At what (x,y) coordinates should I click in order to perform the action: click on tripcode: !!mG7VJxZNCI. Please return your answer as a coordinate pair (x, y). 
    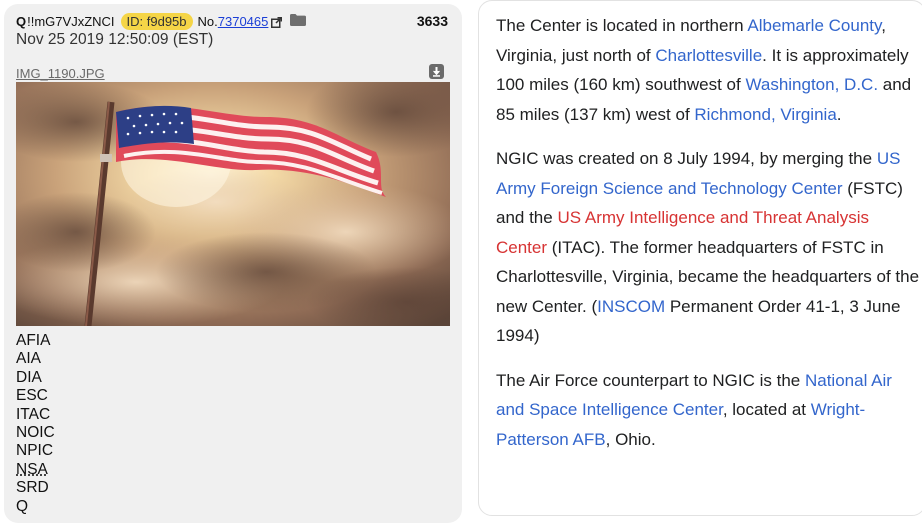
    Looking at the image, I should click on (71, 21).